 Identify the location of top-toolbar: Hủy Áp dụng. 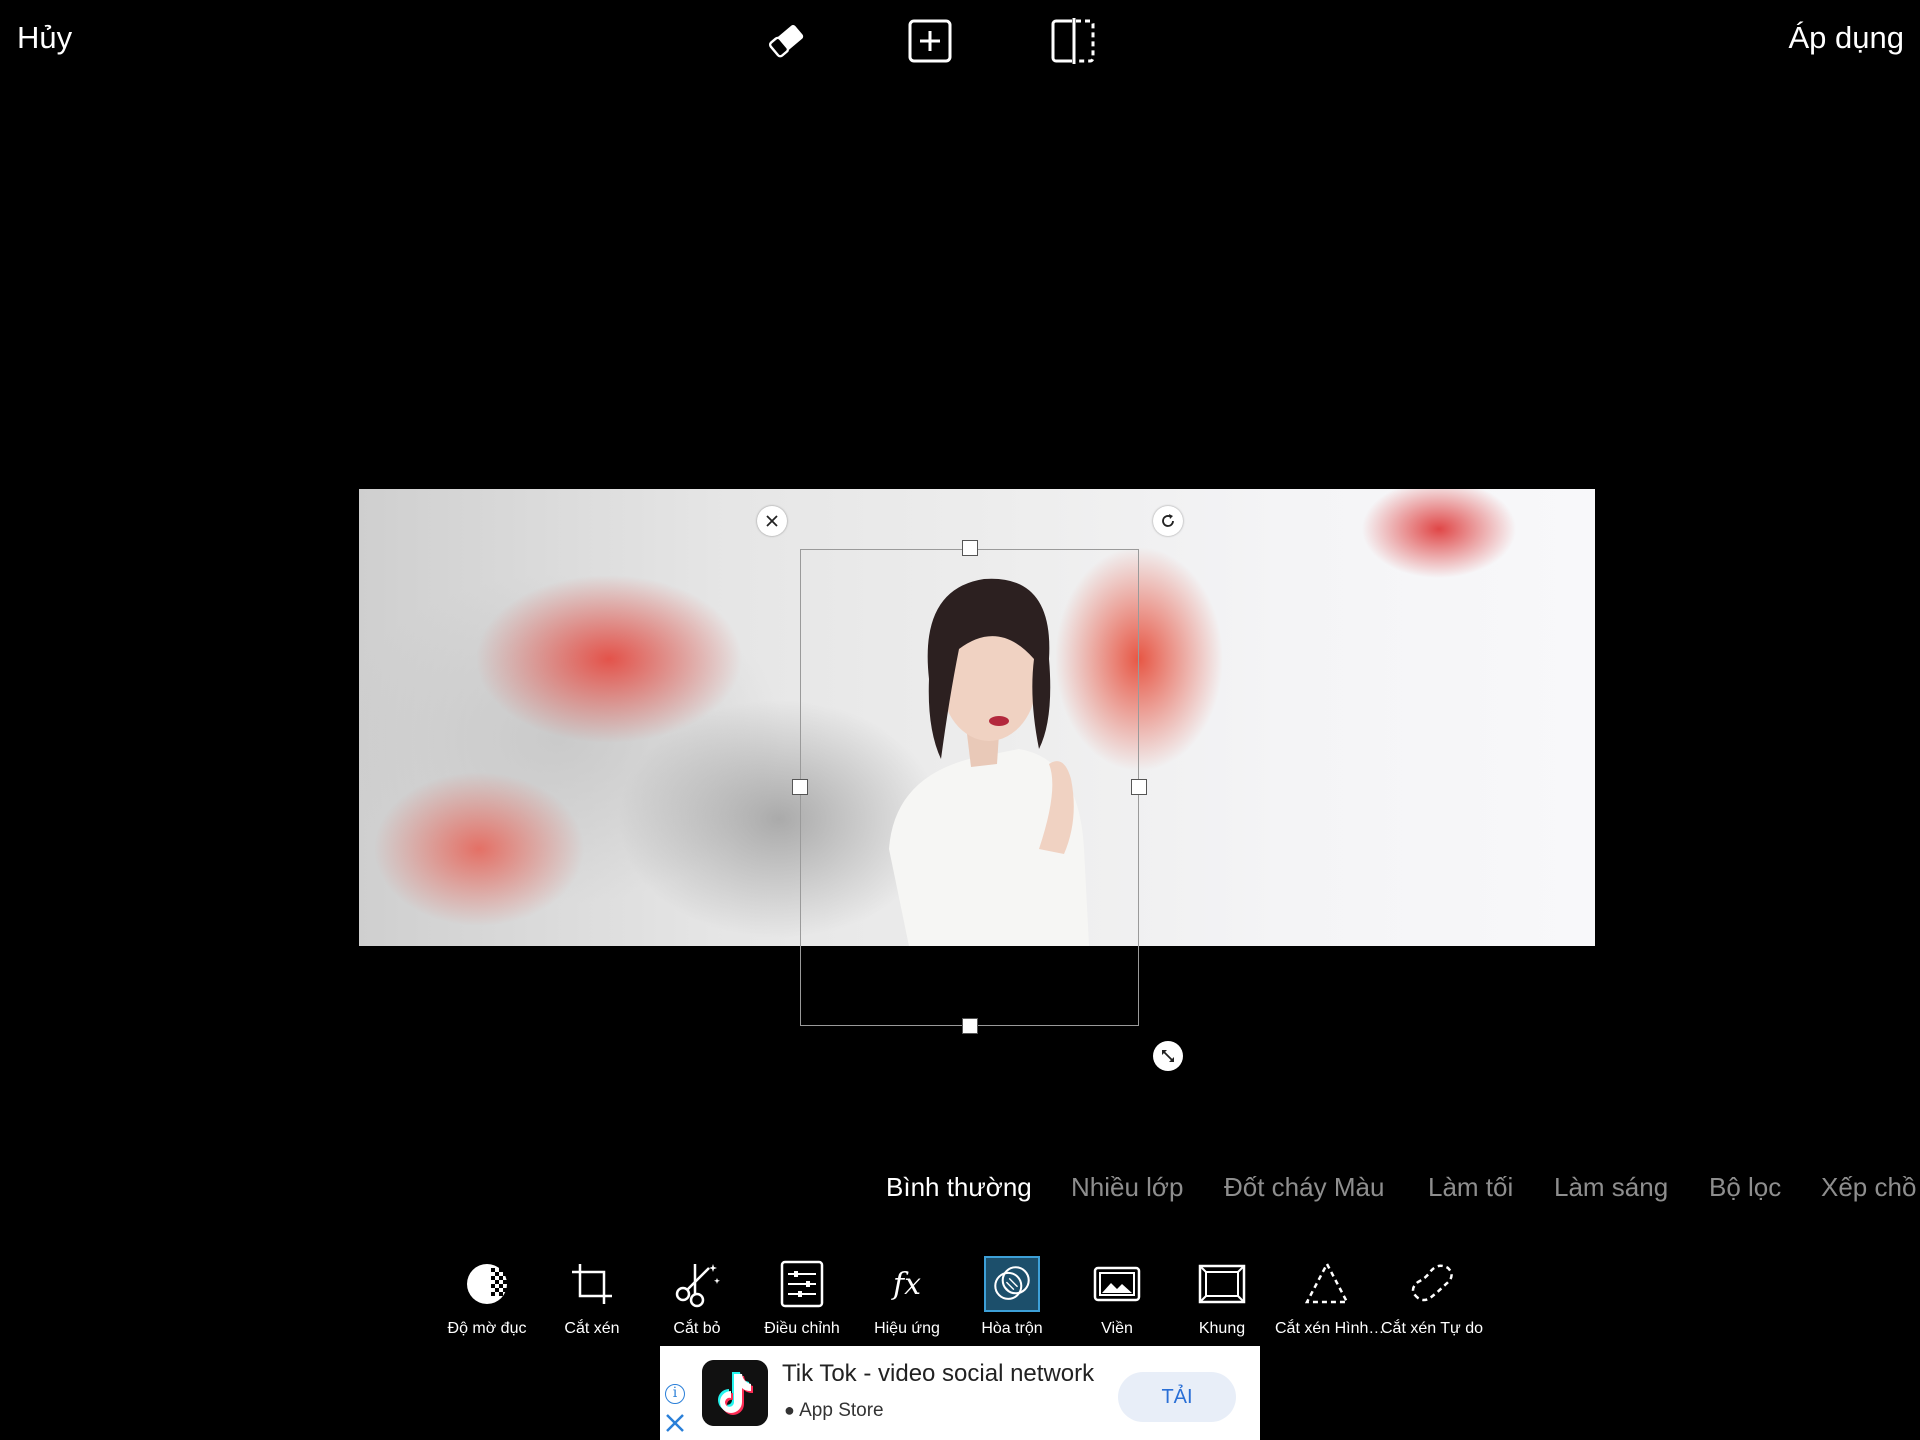
(960, 42).